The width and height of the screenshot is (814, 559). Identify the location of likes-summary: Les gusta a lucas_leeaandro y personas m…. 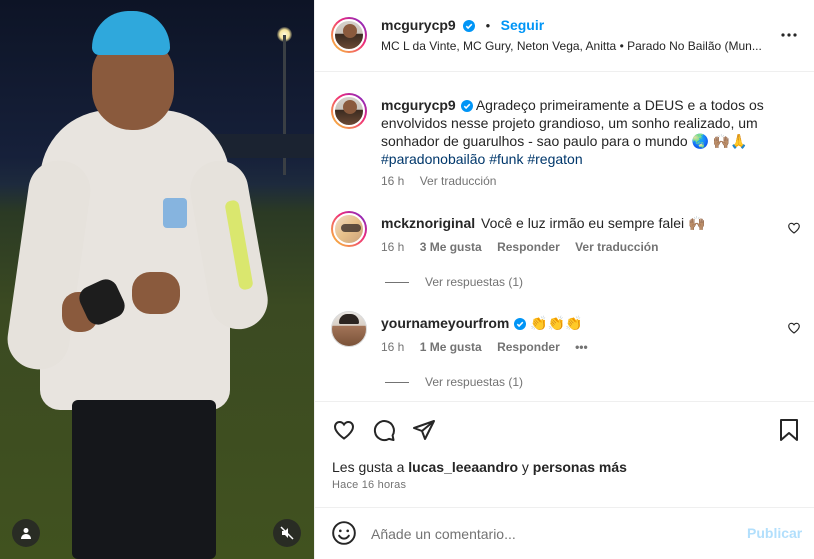
(479, 467).